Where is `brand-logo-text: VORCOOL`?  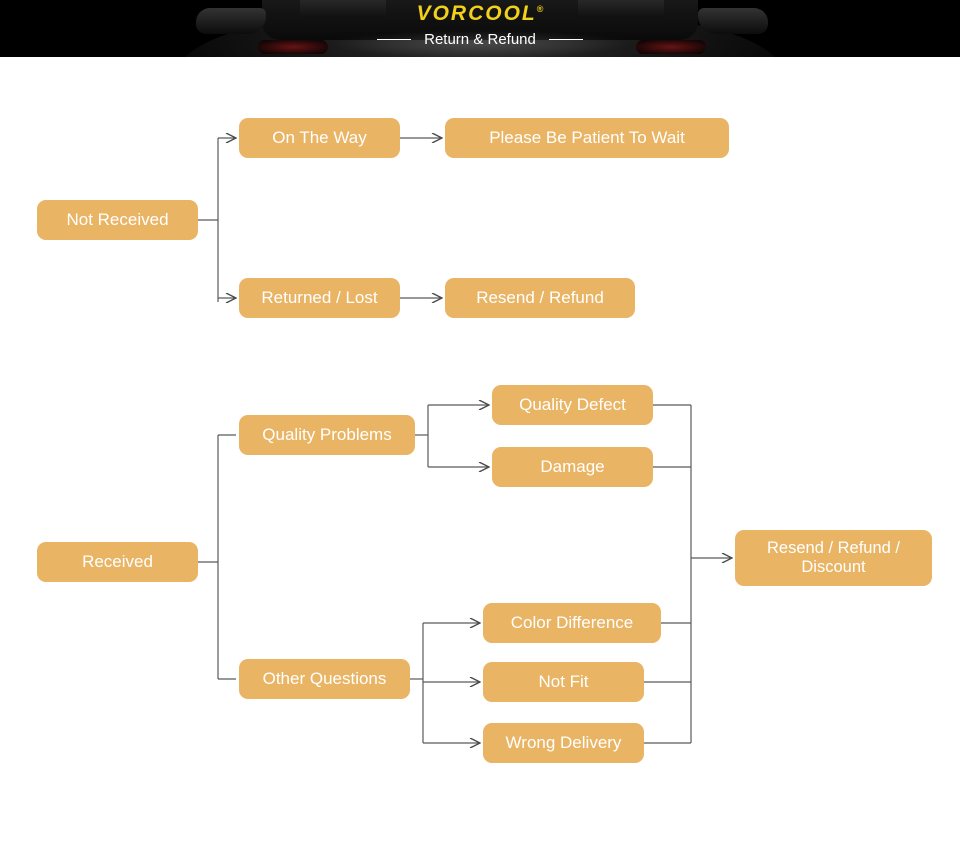 brand-logo-text: VORCOOL is located at coordinates (476, 13).